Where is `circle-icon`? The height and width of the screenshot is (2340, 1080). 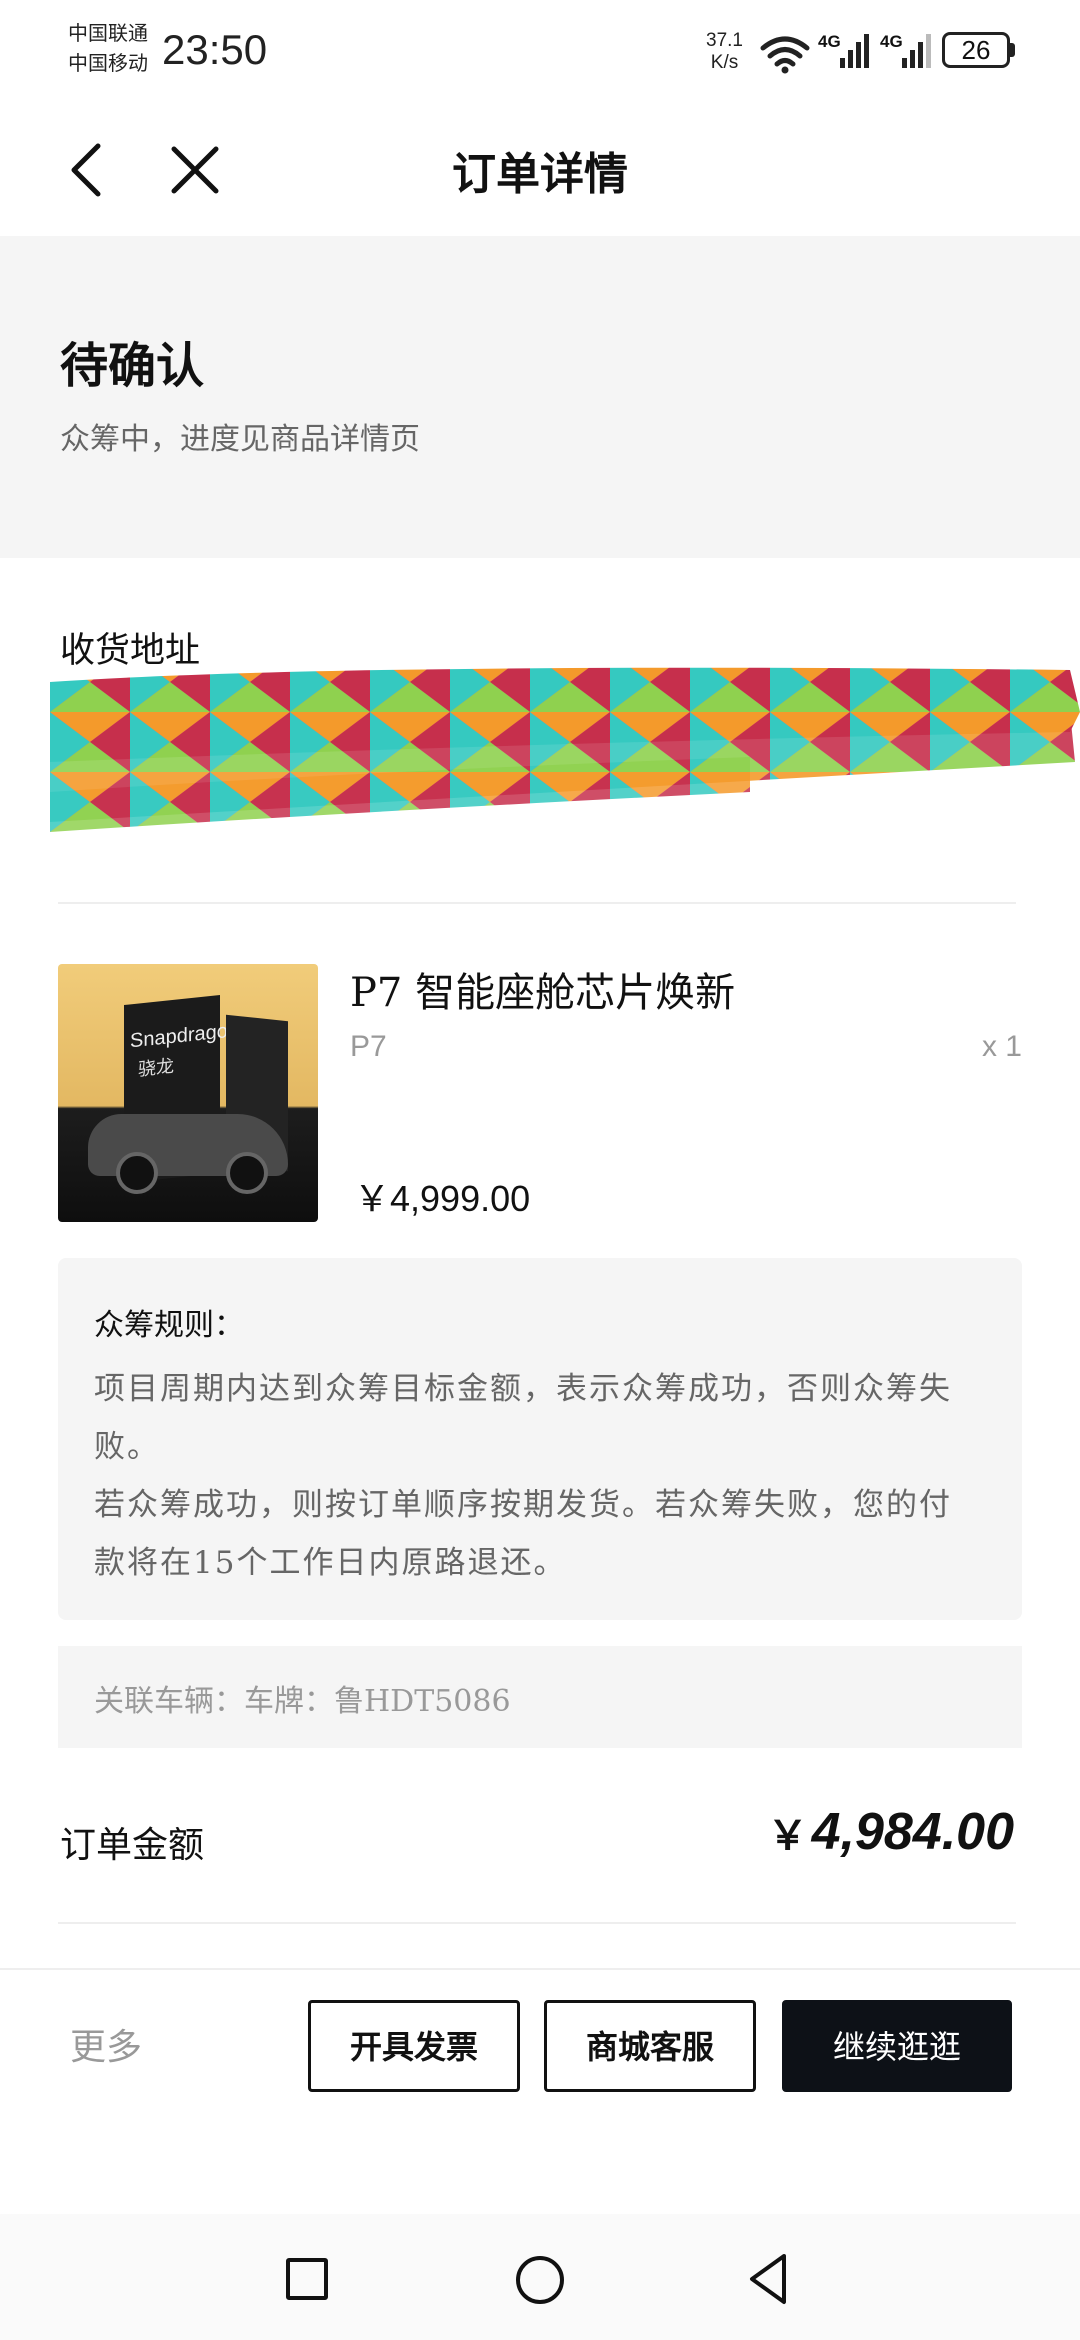
circle-icon is located at coordinates (540, 2280).